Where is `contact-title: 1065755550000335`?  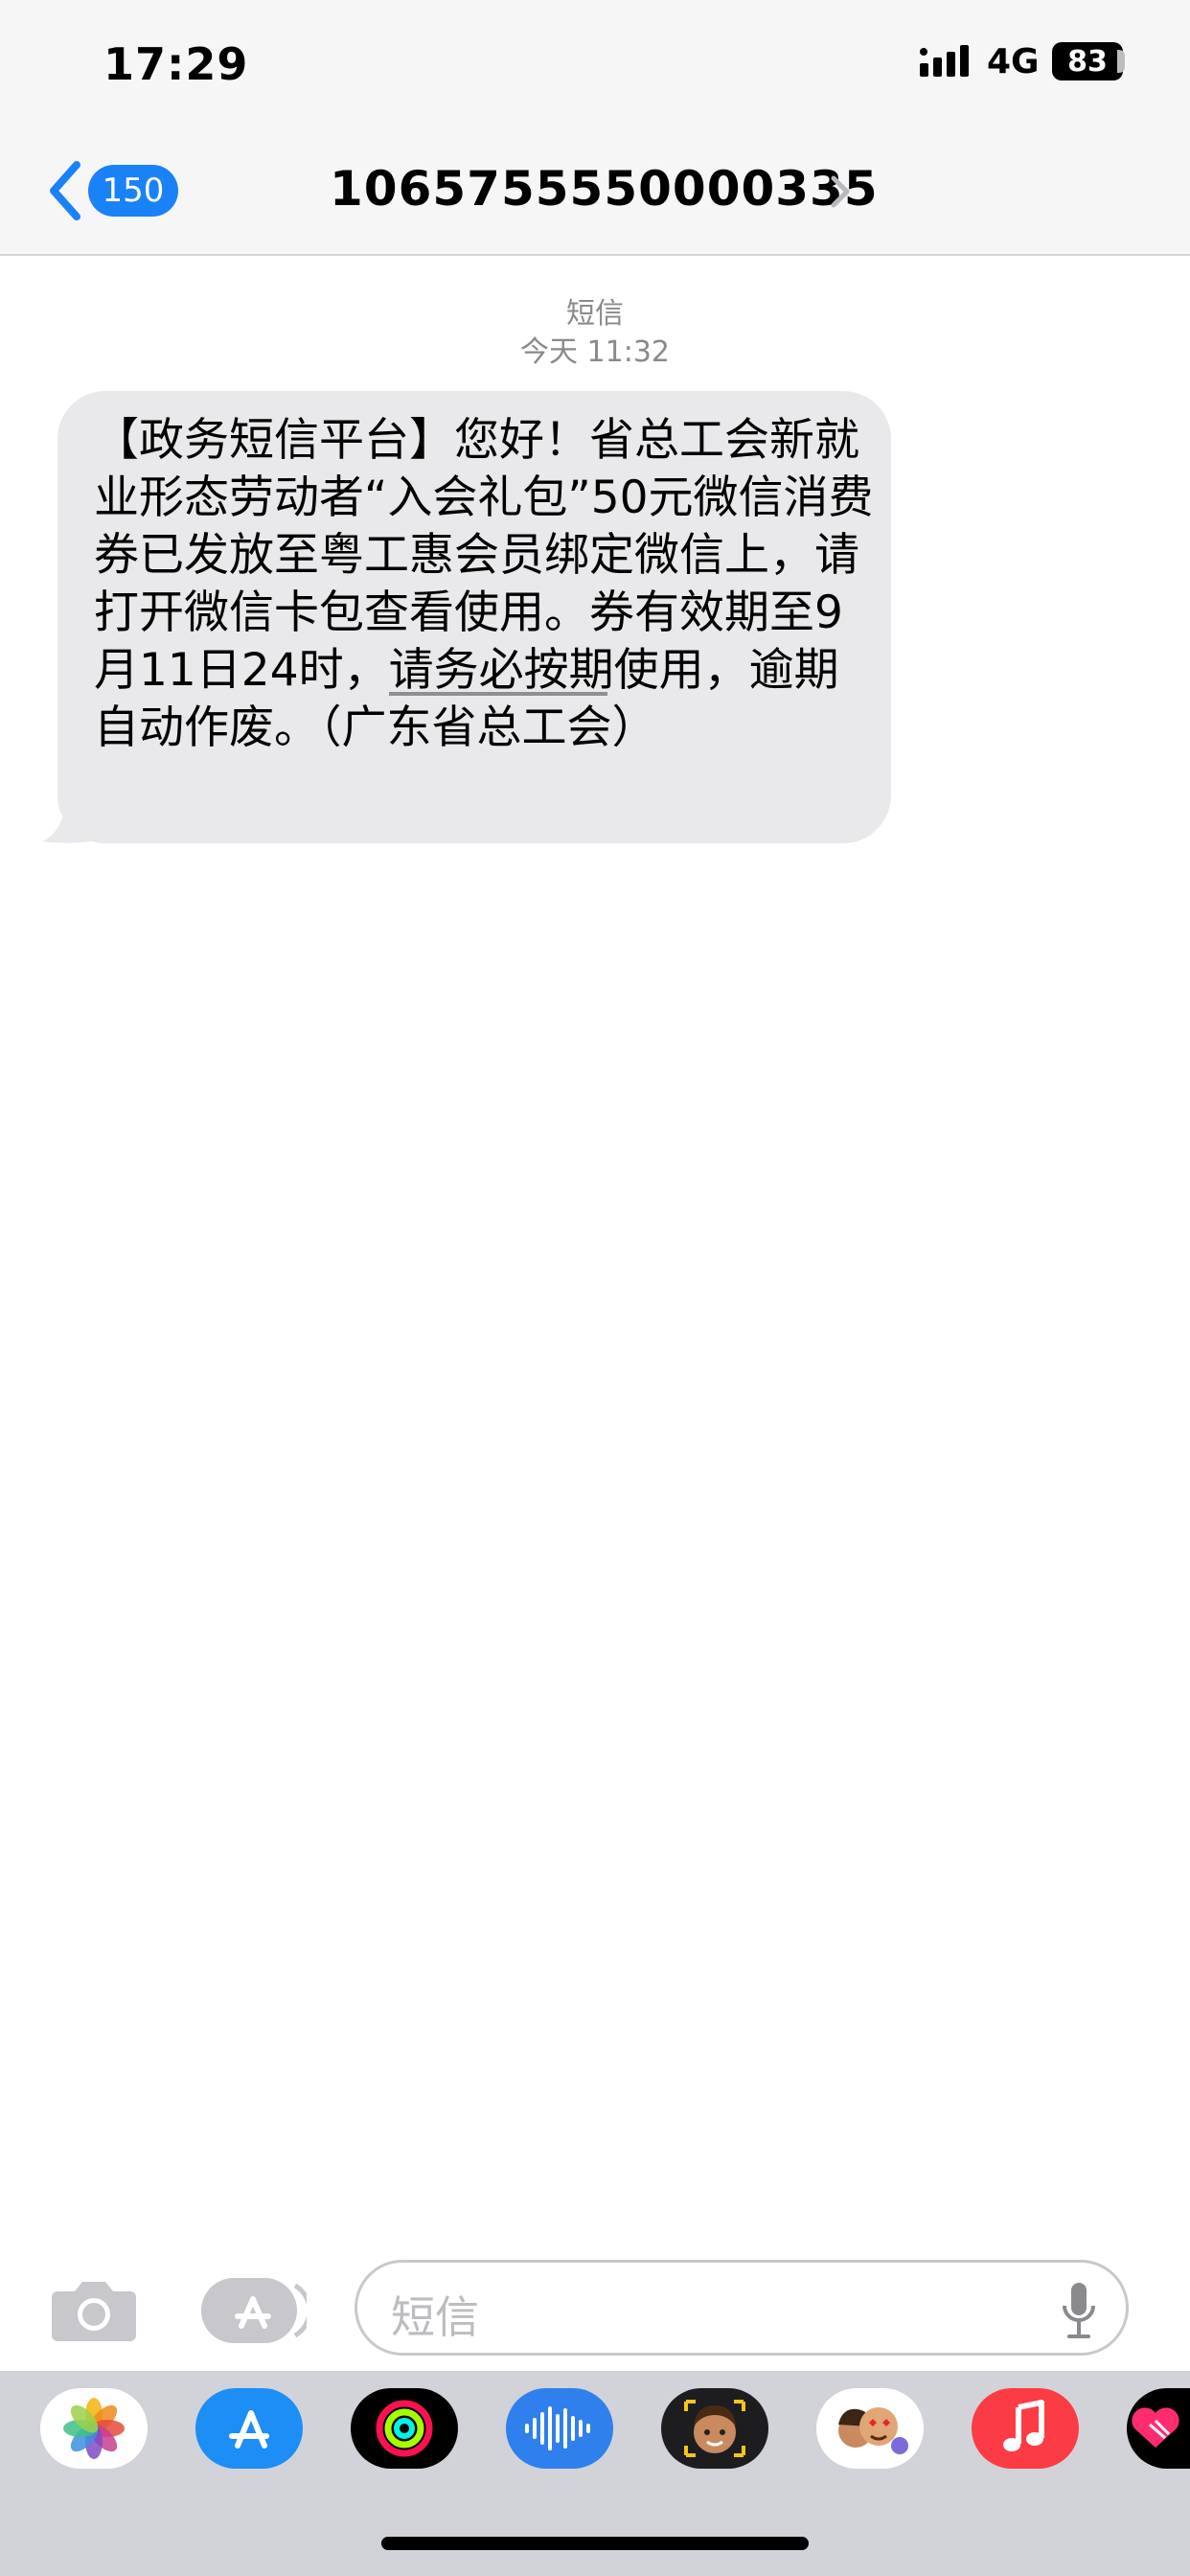
contact-title: 1065755550000335 is located at coordinates (605, 189).